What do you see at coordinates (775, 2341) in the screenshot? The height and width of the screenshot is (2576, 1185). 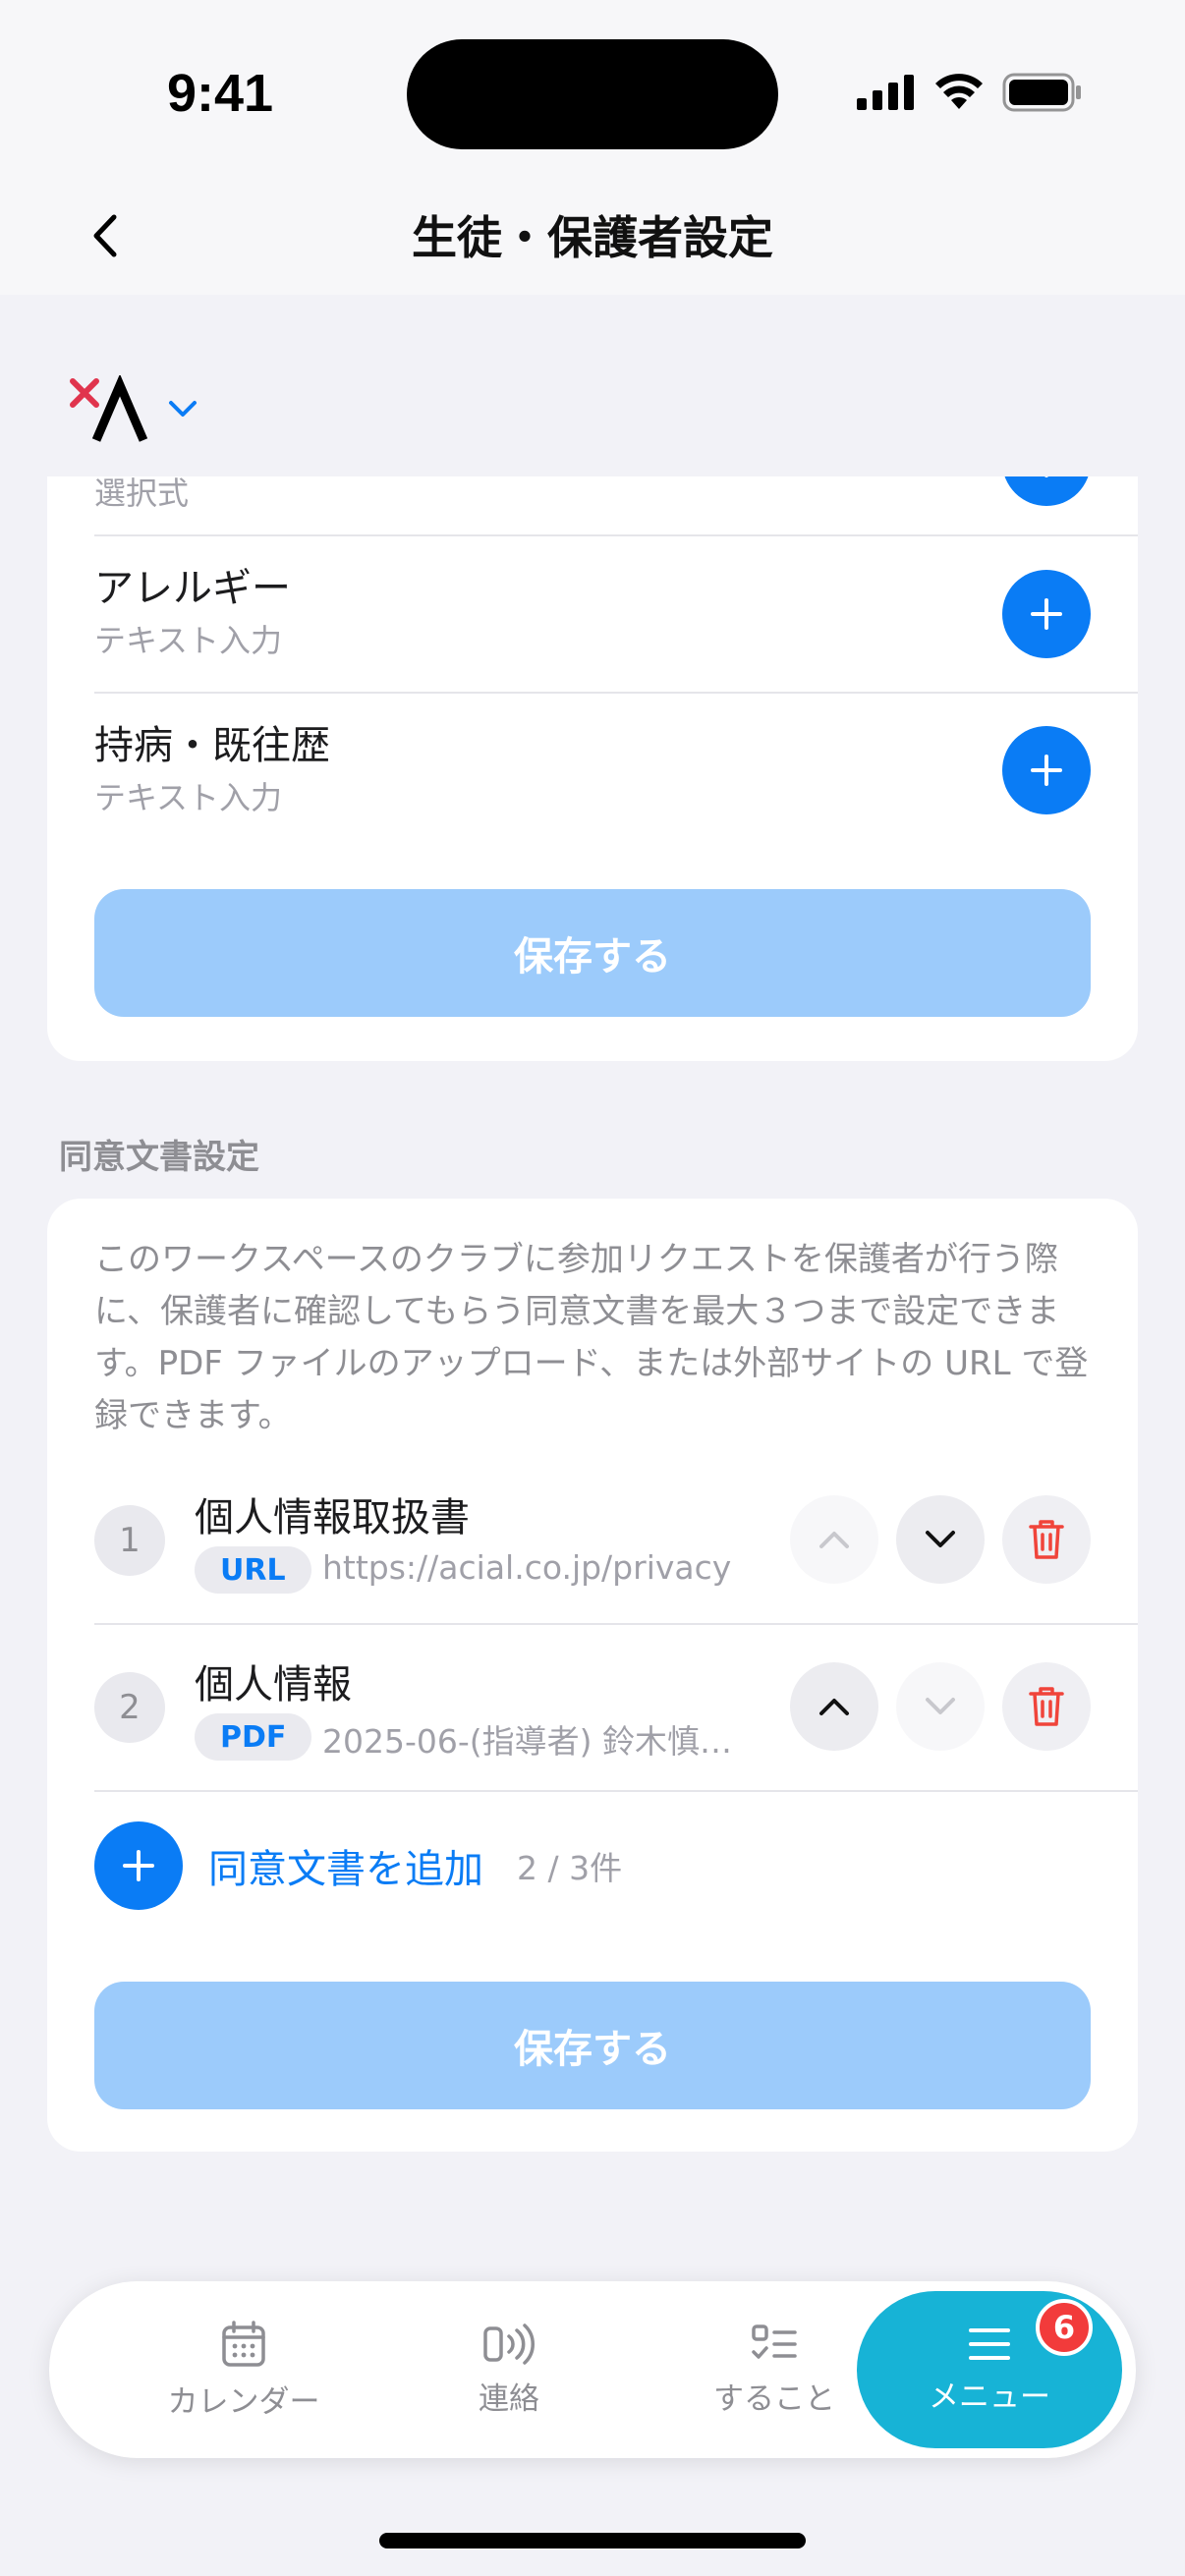 I see `checklist-icon` at bounding box center [775, 2341].